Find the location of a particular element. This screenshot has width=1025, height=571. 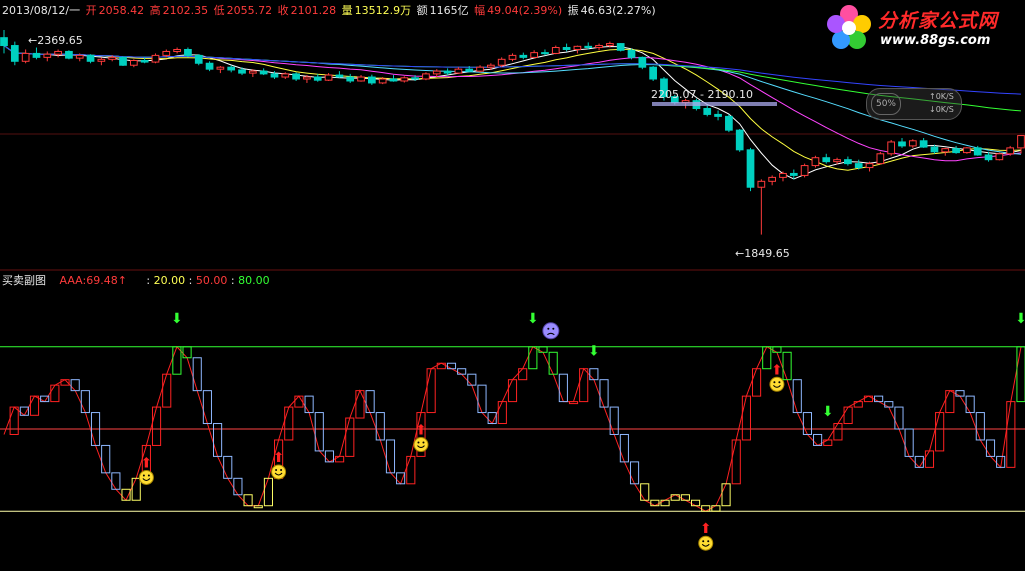

indicator-header: 买卖副图 AAA:69.48↑ : 20.00 : 50.00 : 80.00 is located at coordinates (136, 280).